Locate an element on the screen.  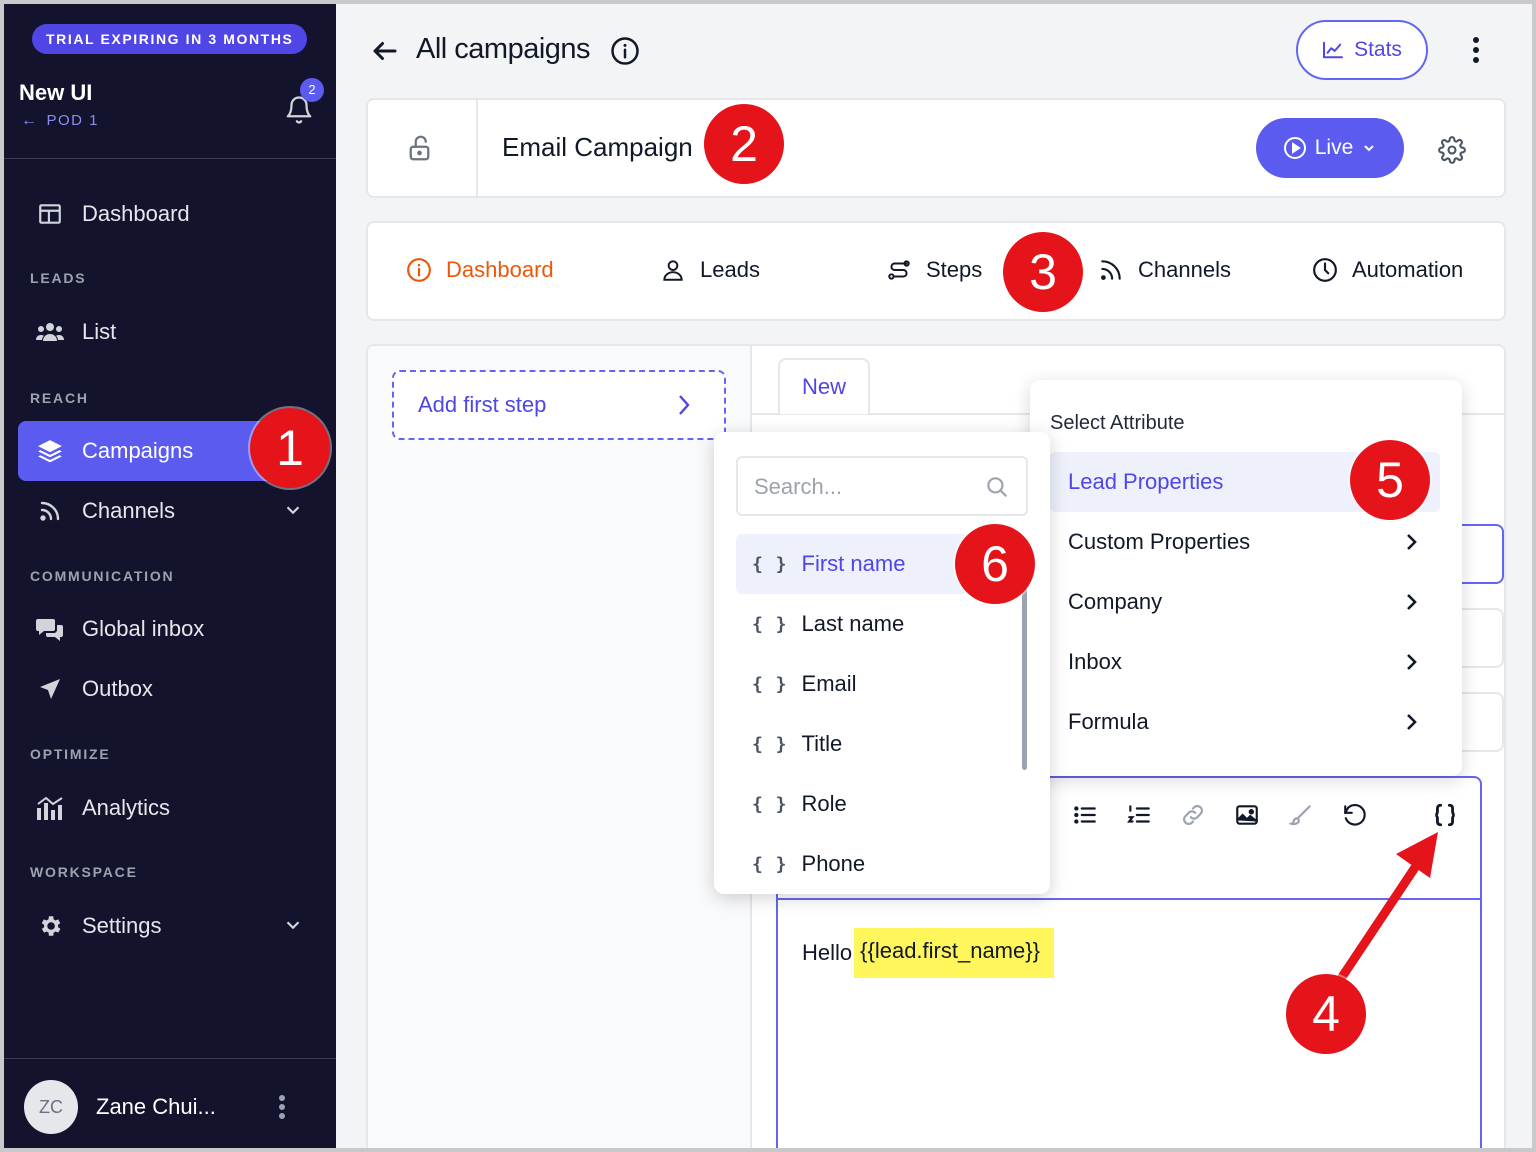
variable-token: {{lead.first_name}} is located at coordinates (954, 953).